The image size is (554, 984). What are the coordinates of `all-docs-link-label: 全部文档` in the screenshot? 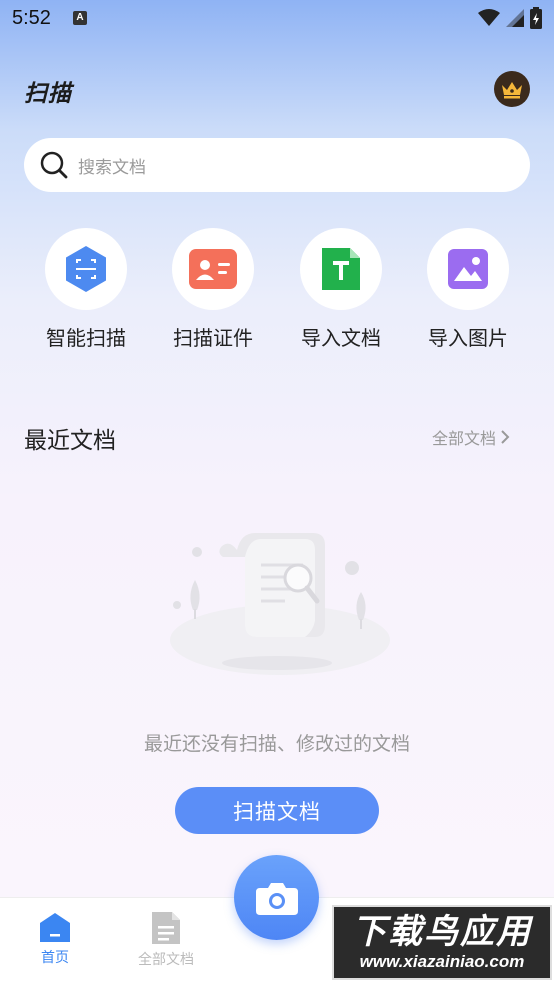 It's located at (464, 438).